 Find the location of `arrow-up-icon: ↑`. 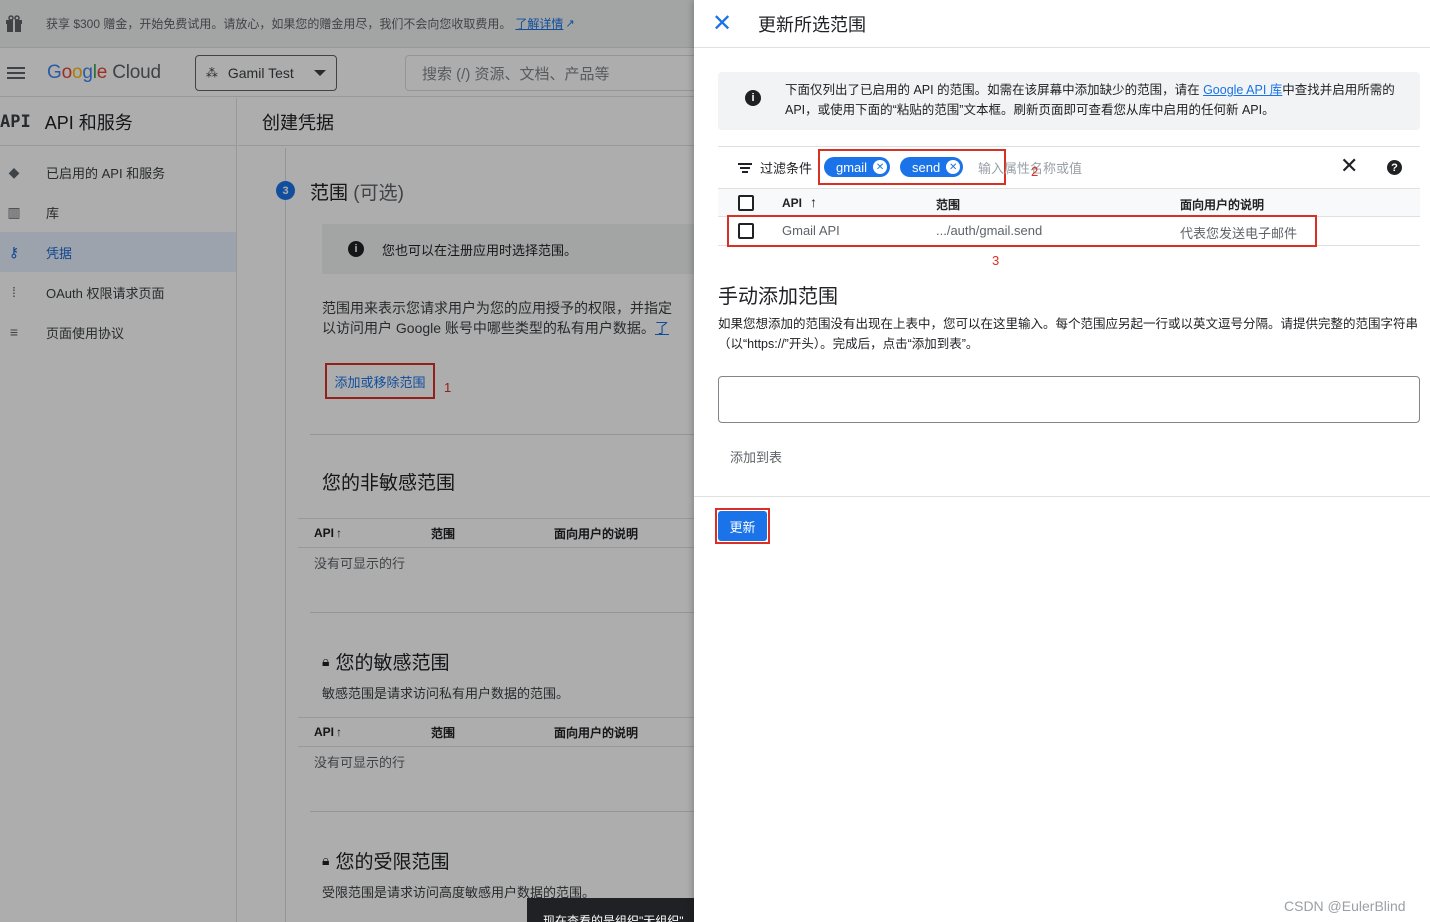

arrow-up-icon: ↑ is located at coordinates (813, 202).